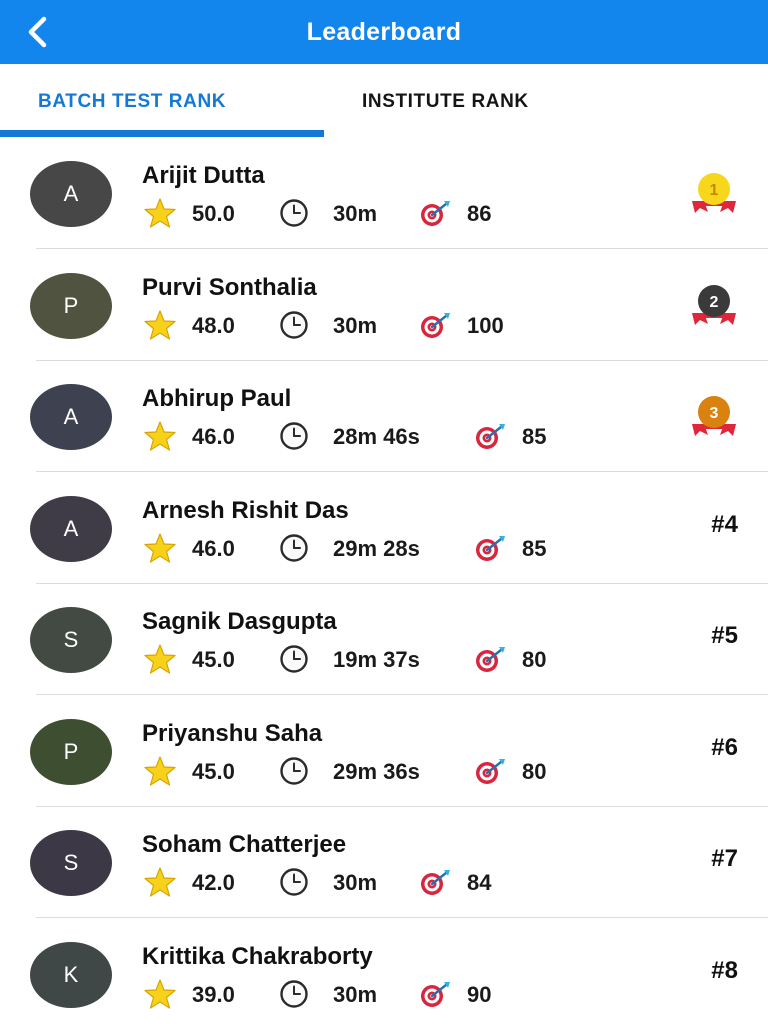  What do you see at coordinates (71, 974) in the screenshot?
I see `avatar: K` at bounding box center [71, 974].